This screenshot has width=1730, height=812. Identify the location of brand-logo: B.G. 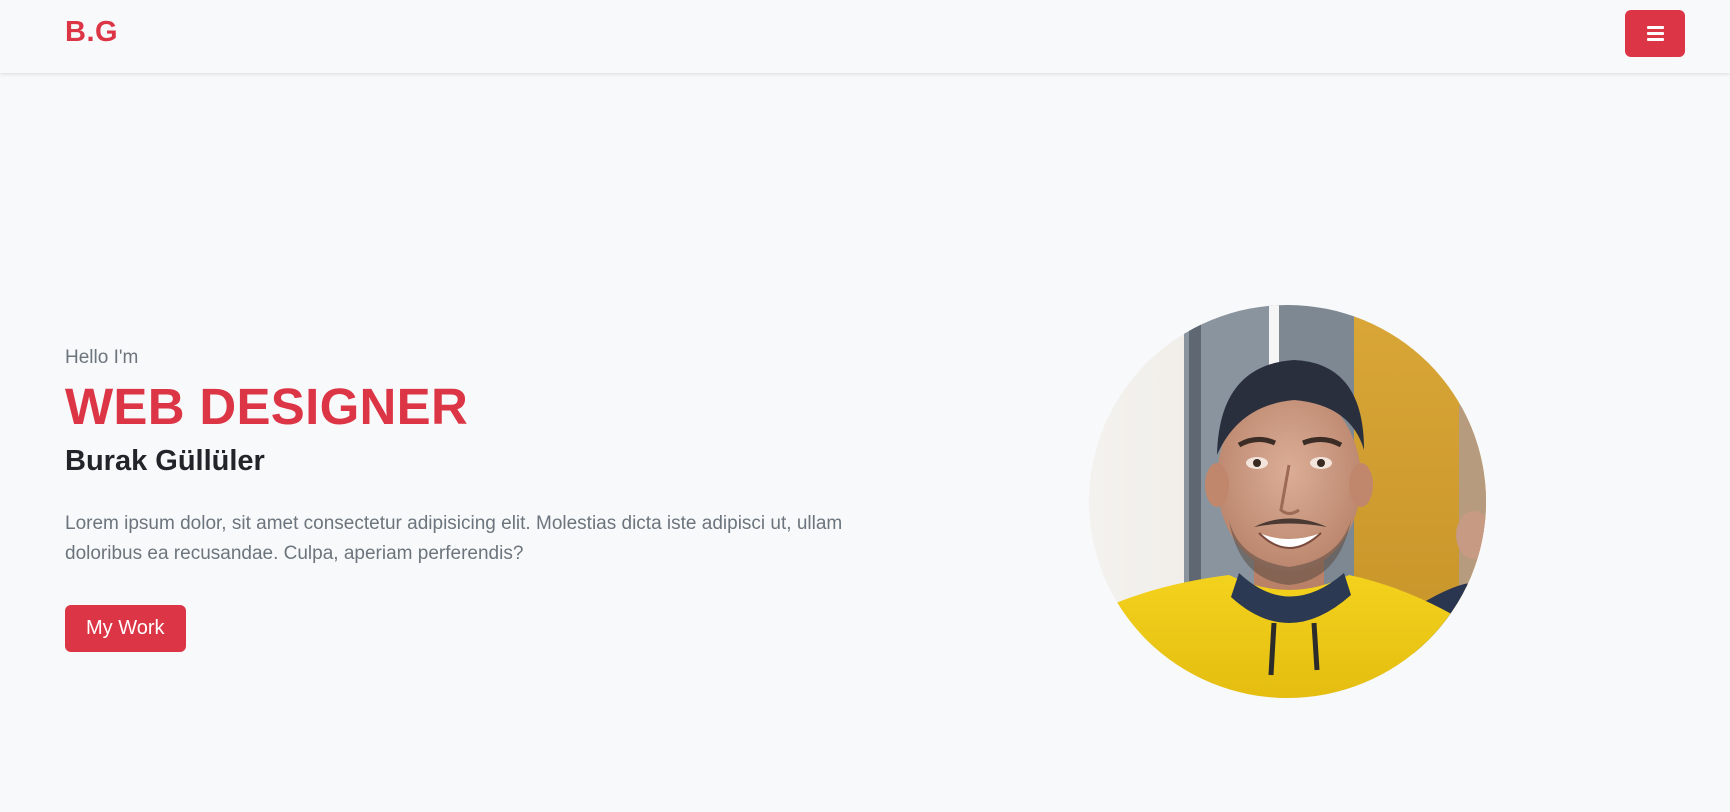
(91, 32).